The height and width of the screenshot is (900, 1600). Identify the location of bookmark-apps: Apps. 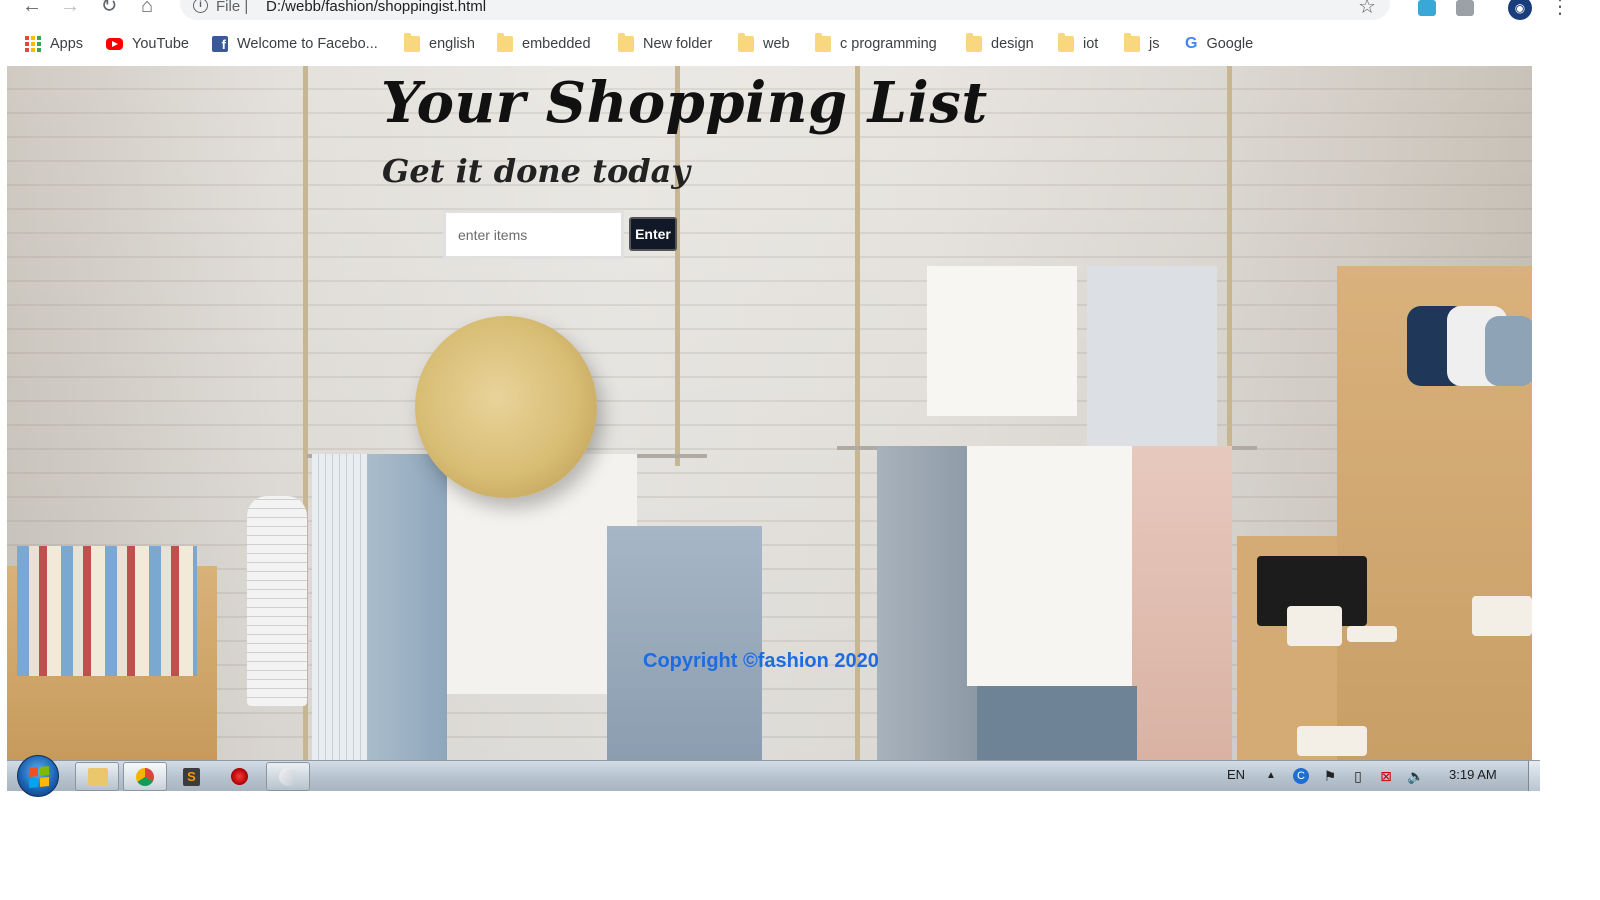
(54, 44).